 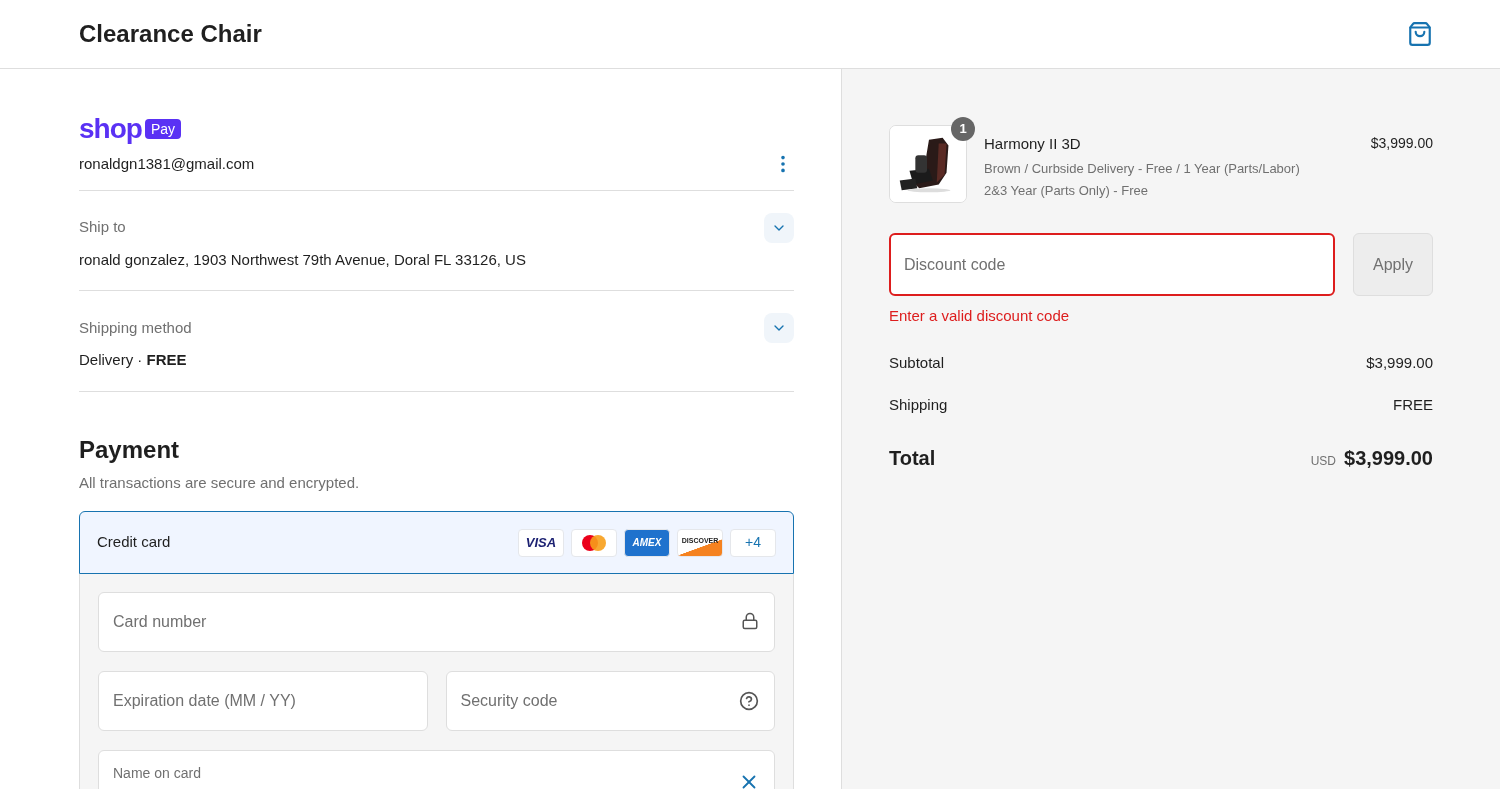 I want to click on payment-heading: Payment, so click(x=130, y=449).